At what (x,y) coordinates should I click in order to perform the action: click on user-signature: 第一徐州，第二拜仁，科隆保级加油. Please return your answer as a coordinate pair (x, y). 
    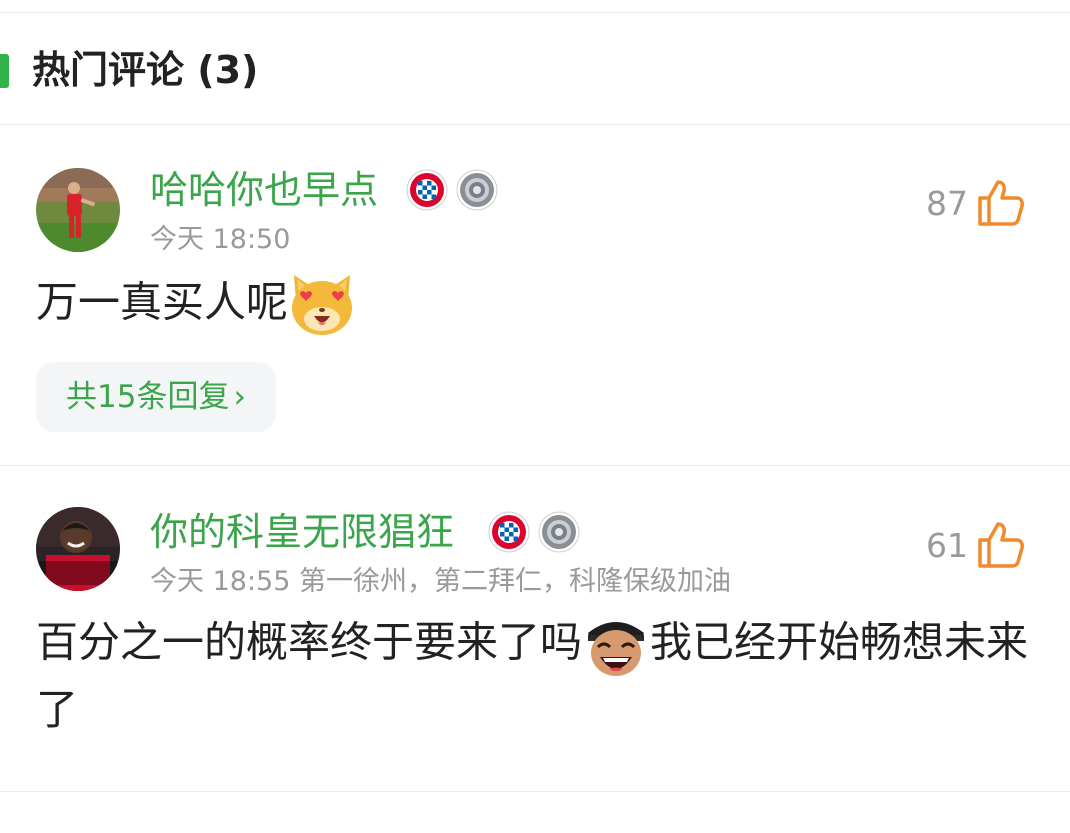
    Looking at the image, I should click on (515, 581).